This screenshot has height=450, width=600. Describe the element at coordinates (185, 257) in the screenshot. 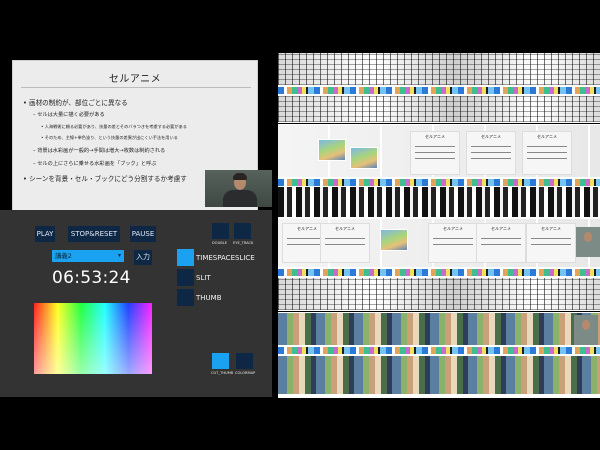

I see `timespaceslice-toggle` at that location.